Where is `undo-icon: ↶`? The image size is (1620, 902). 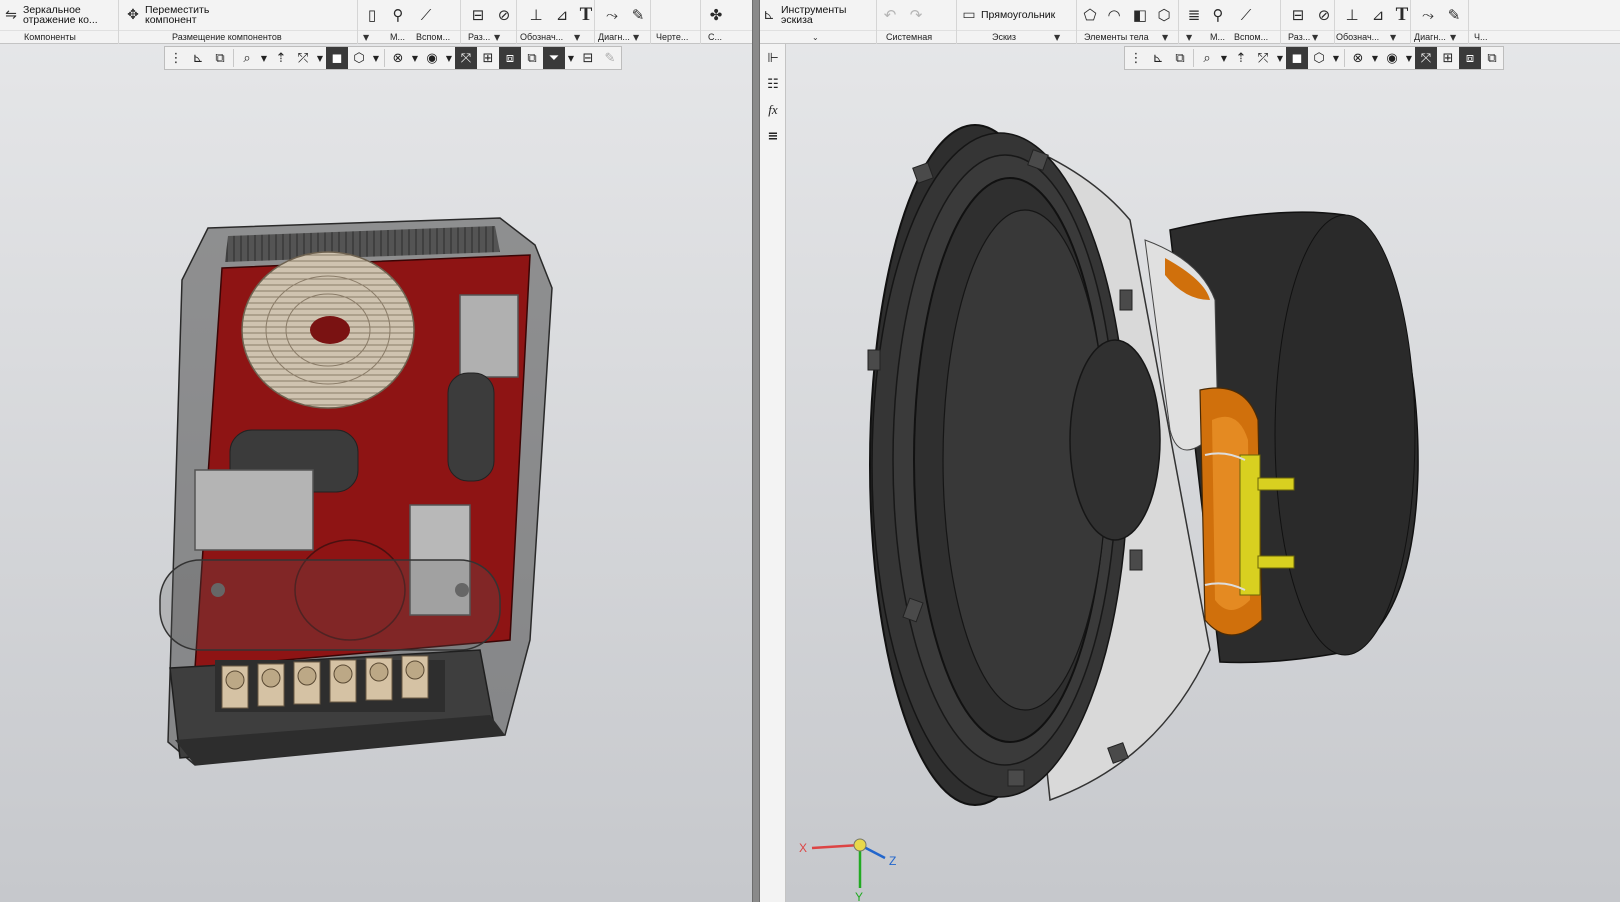
undo-icon: ↶ is located at coordinates (890, 15).